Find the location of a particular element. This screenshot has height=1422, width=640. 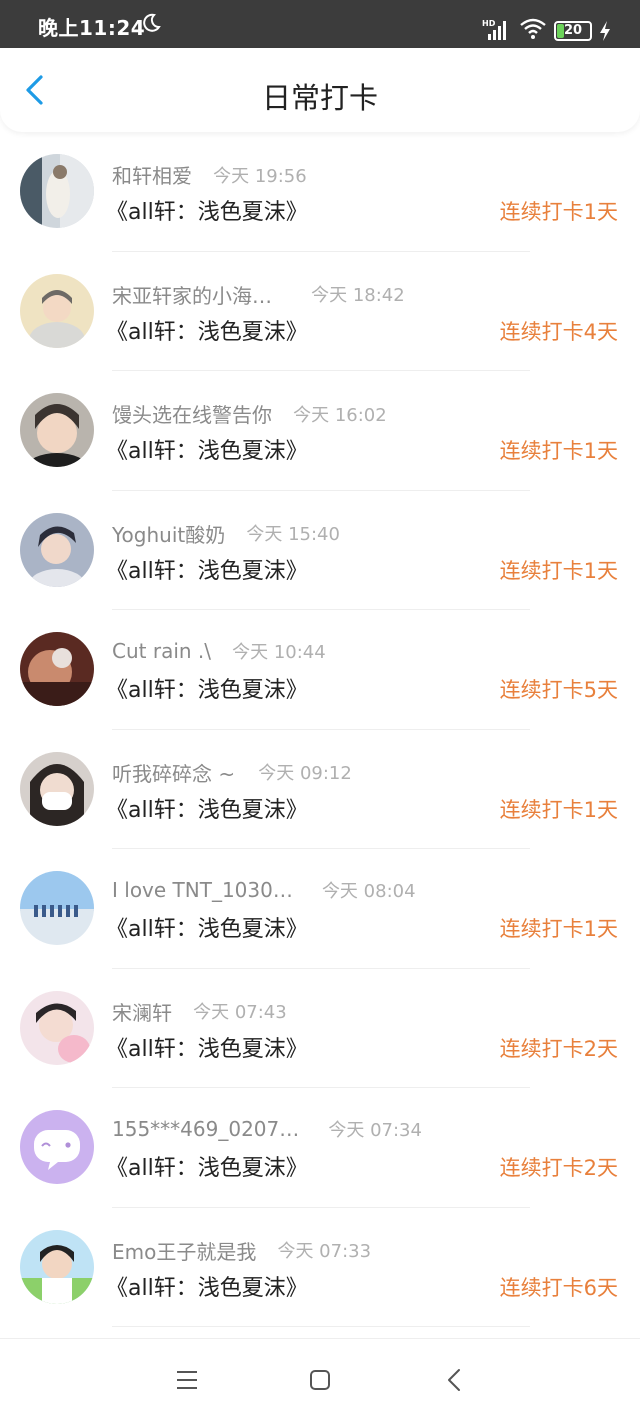

streak-label: 连续打卡6天 is located at coordinates (558, 1287).